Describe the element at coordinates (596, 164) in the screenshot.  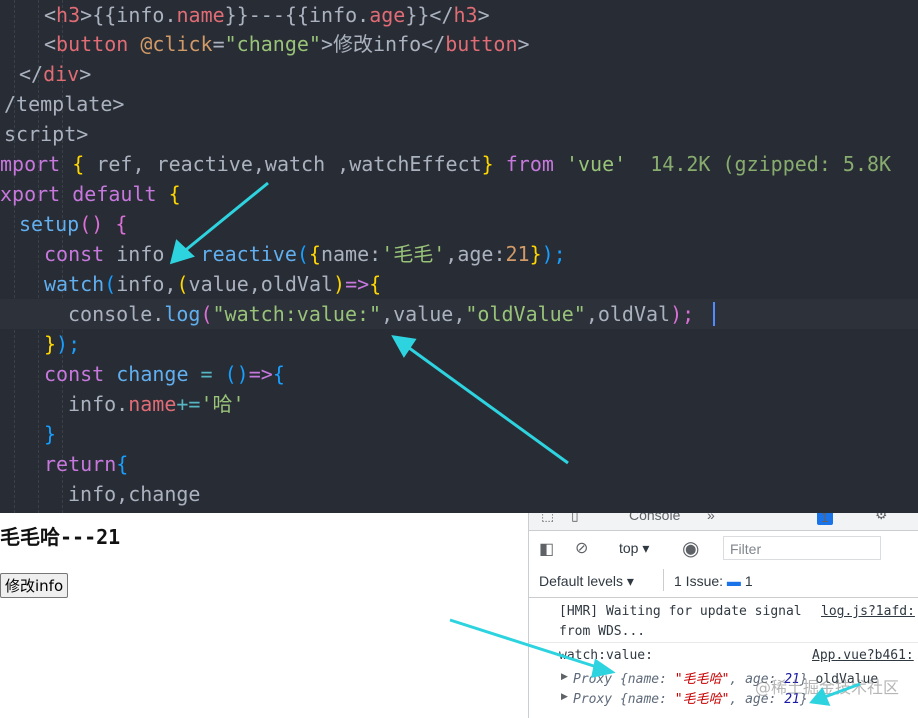
I see `code-token: 'vue'` at that location.